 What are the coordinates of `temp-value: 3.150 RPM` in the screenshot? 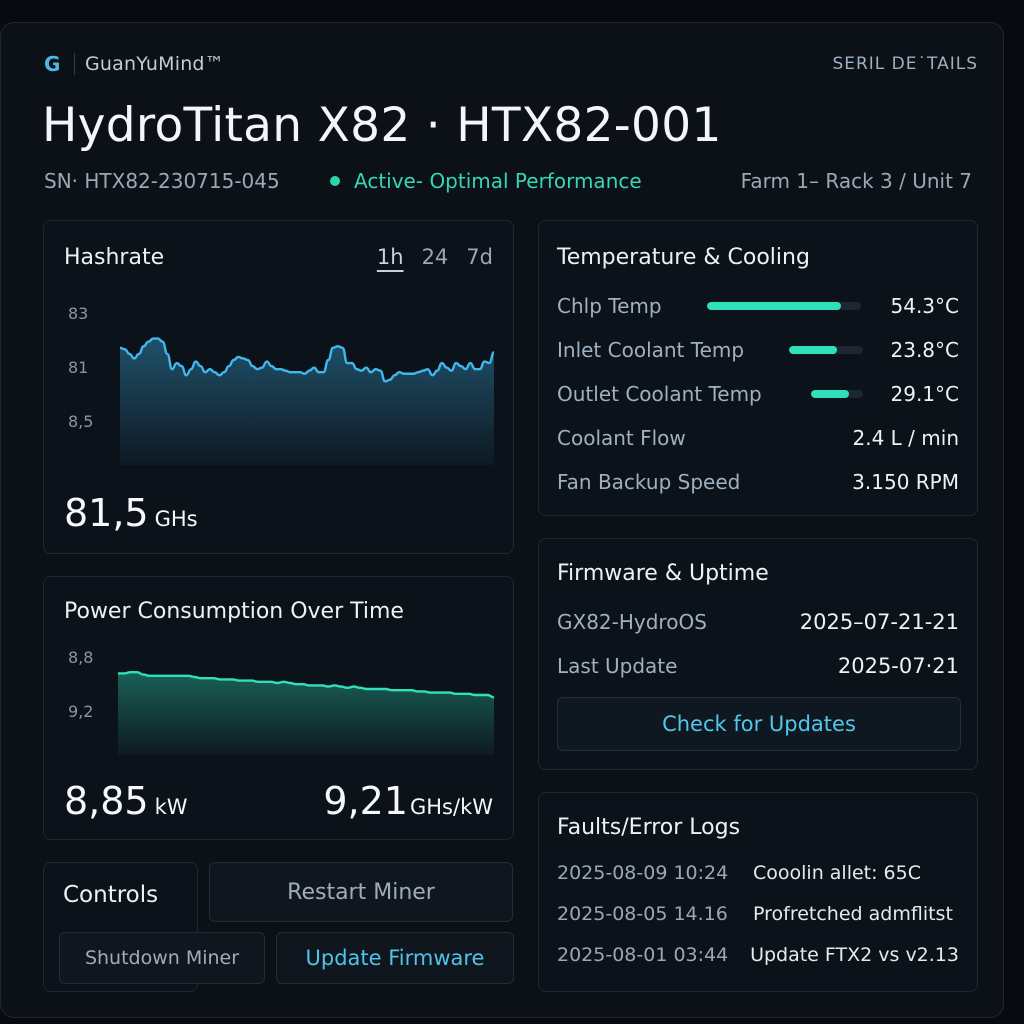 It's located at (905, 482).